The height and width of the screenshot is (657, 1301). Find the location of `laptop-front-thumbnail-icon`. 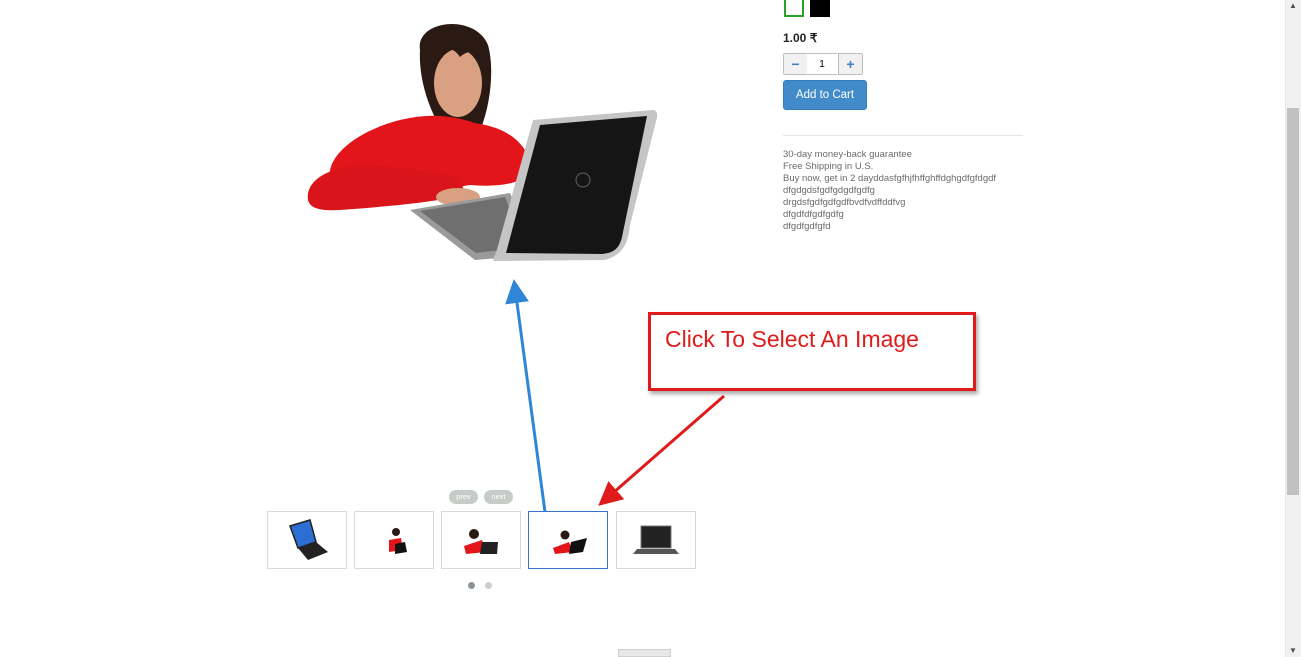

laptop-front-thumbnail-icon is located at coordinates (656, 539).